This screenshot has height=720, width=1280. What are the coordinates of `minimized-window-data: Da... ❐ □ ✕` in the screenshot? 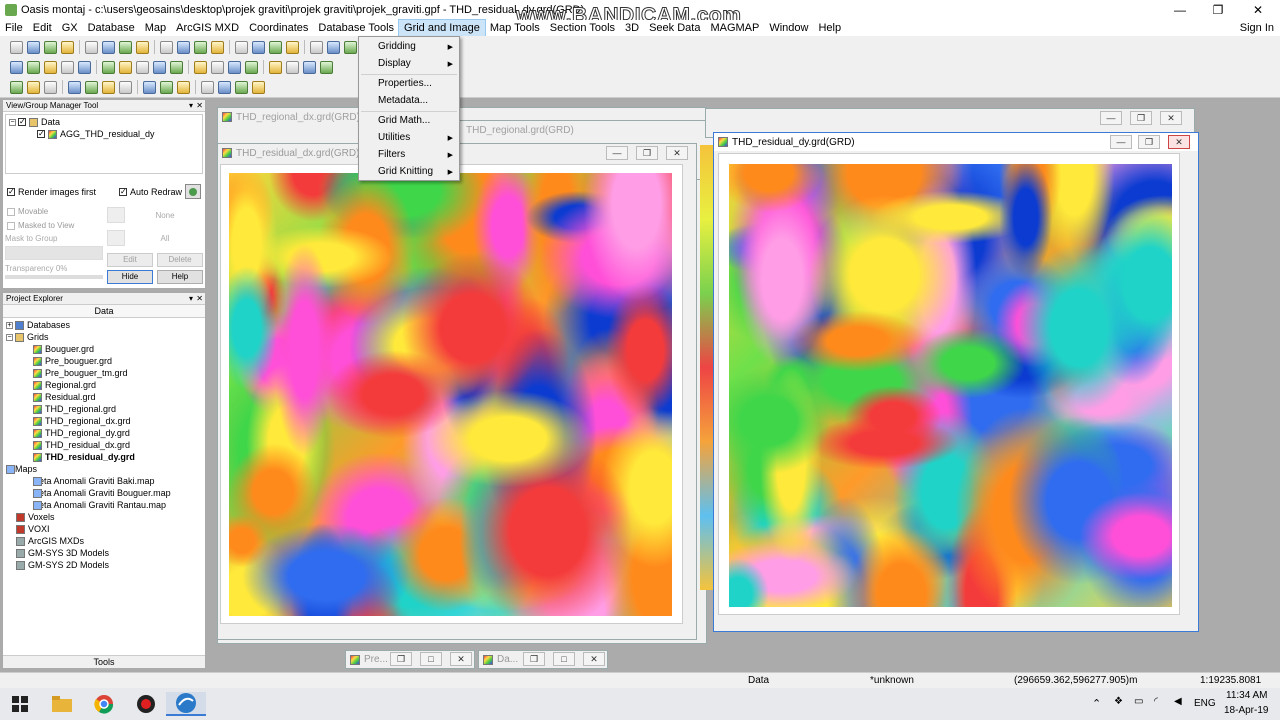 It's located at (543, 659).